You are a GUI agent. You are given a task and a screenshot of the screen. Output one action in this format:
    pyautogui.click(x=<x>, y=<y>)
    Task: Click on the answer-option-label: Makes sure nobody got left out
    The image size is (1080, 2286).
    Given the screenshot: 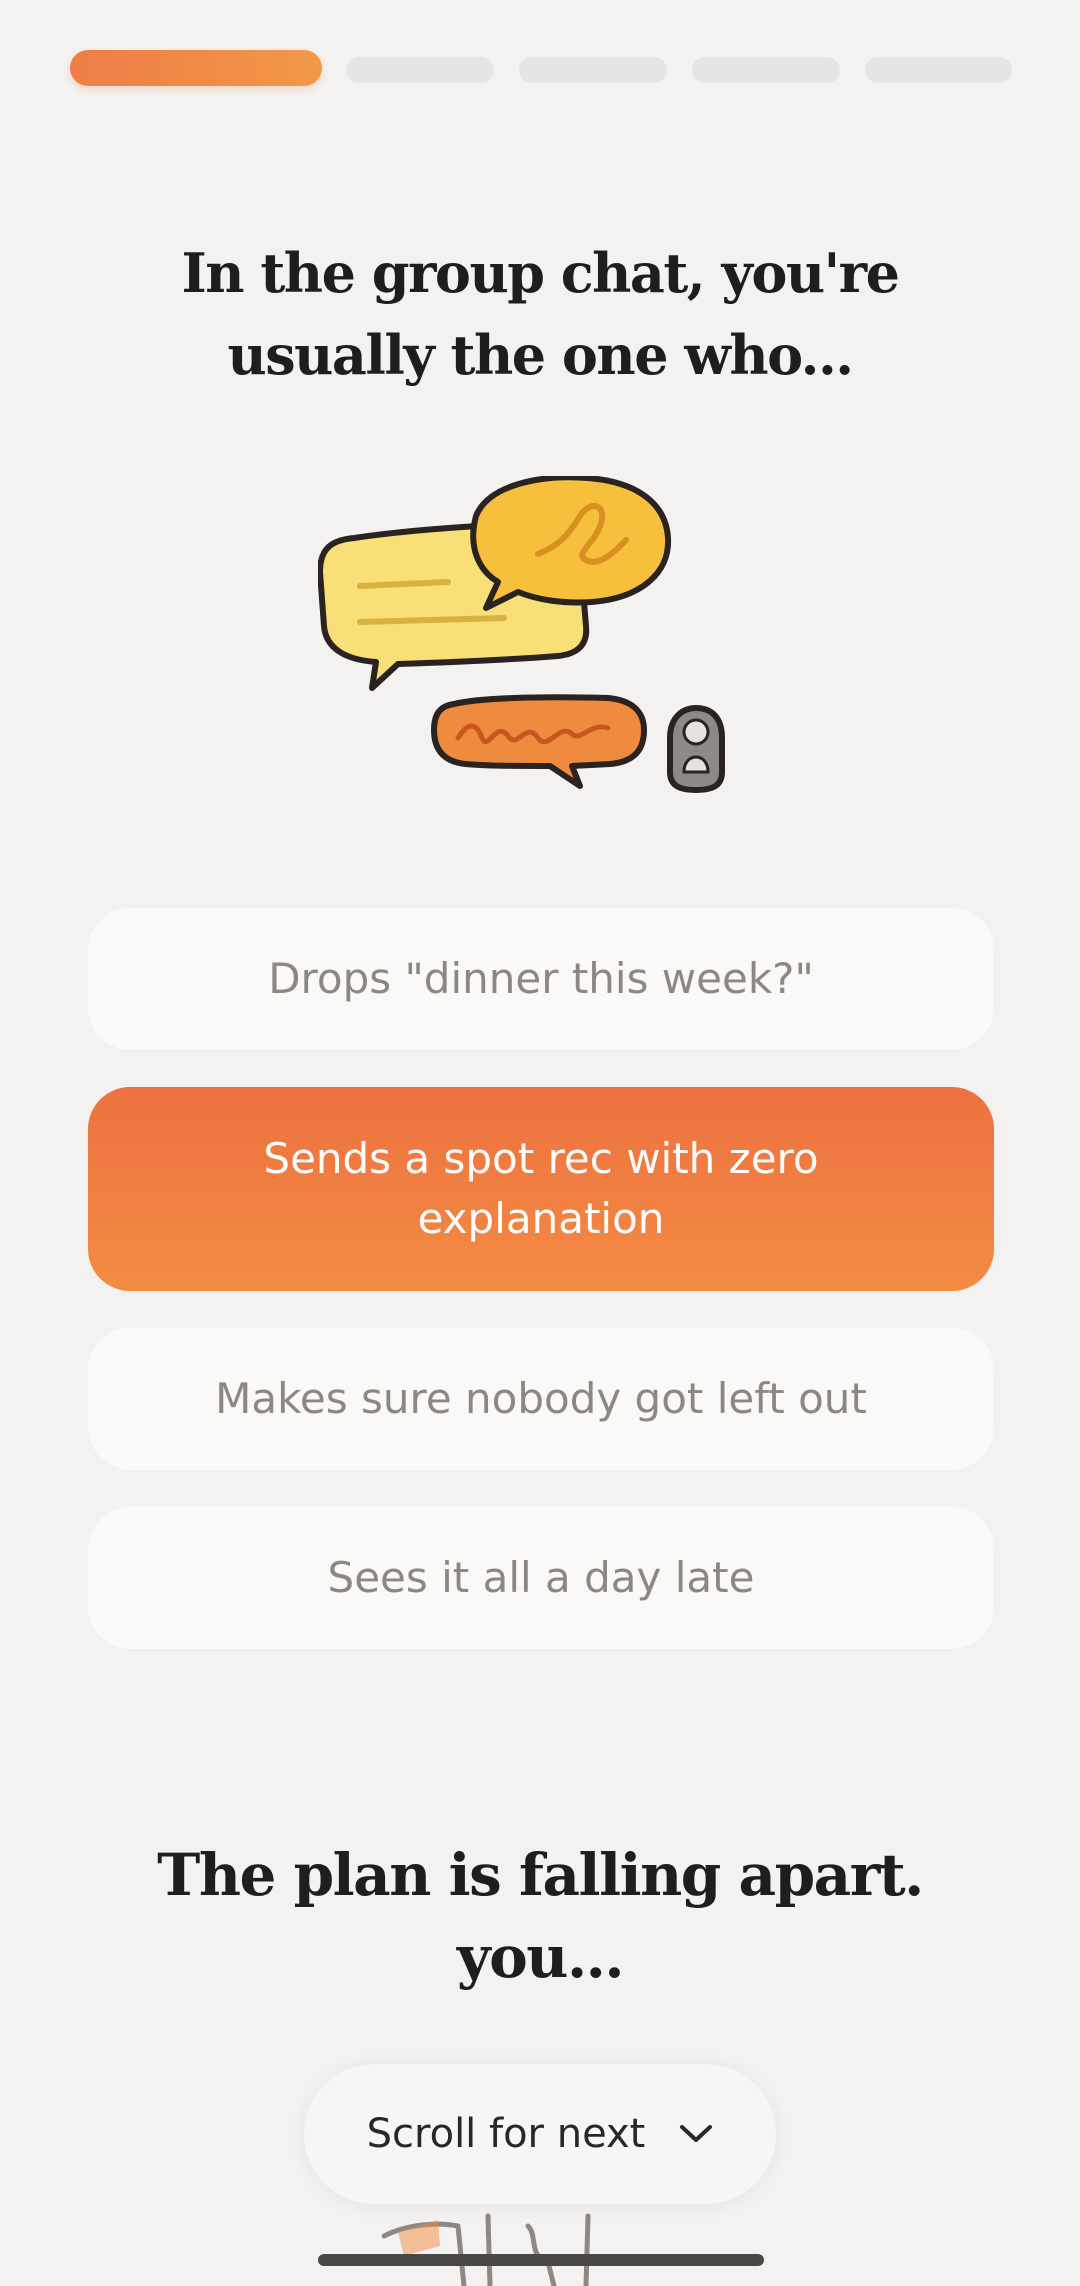 What is the action you would take?
    pyautogui.click(x=541, y=1398)
    